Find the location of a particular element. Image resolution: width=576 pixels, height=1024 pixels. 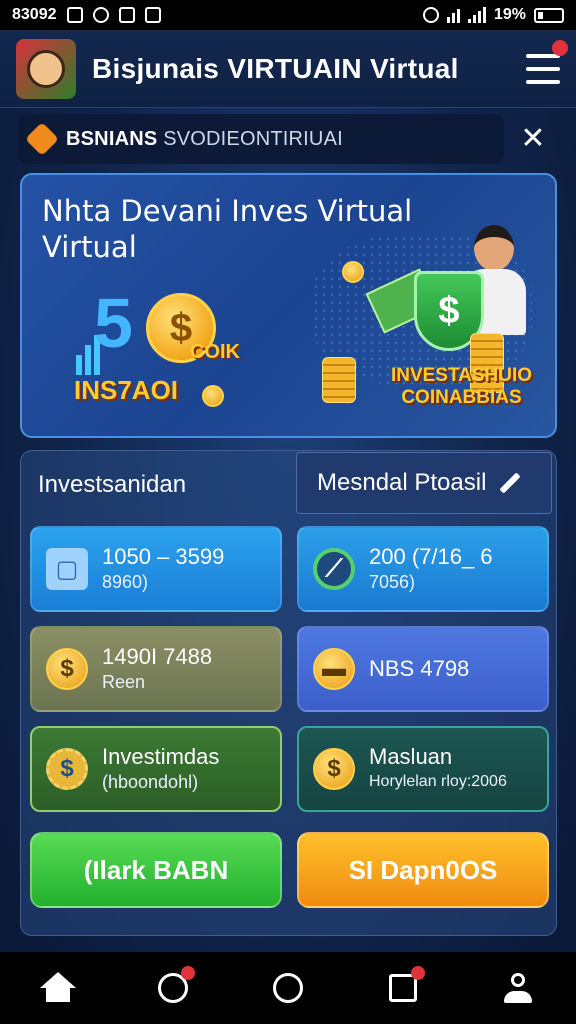

stat-card-value: Investimdas is located at coordinates (161, 756).